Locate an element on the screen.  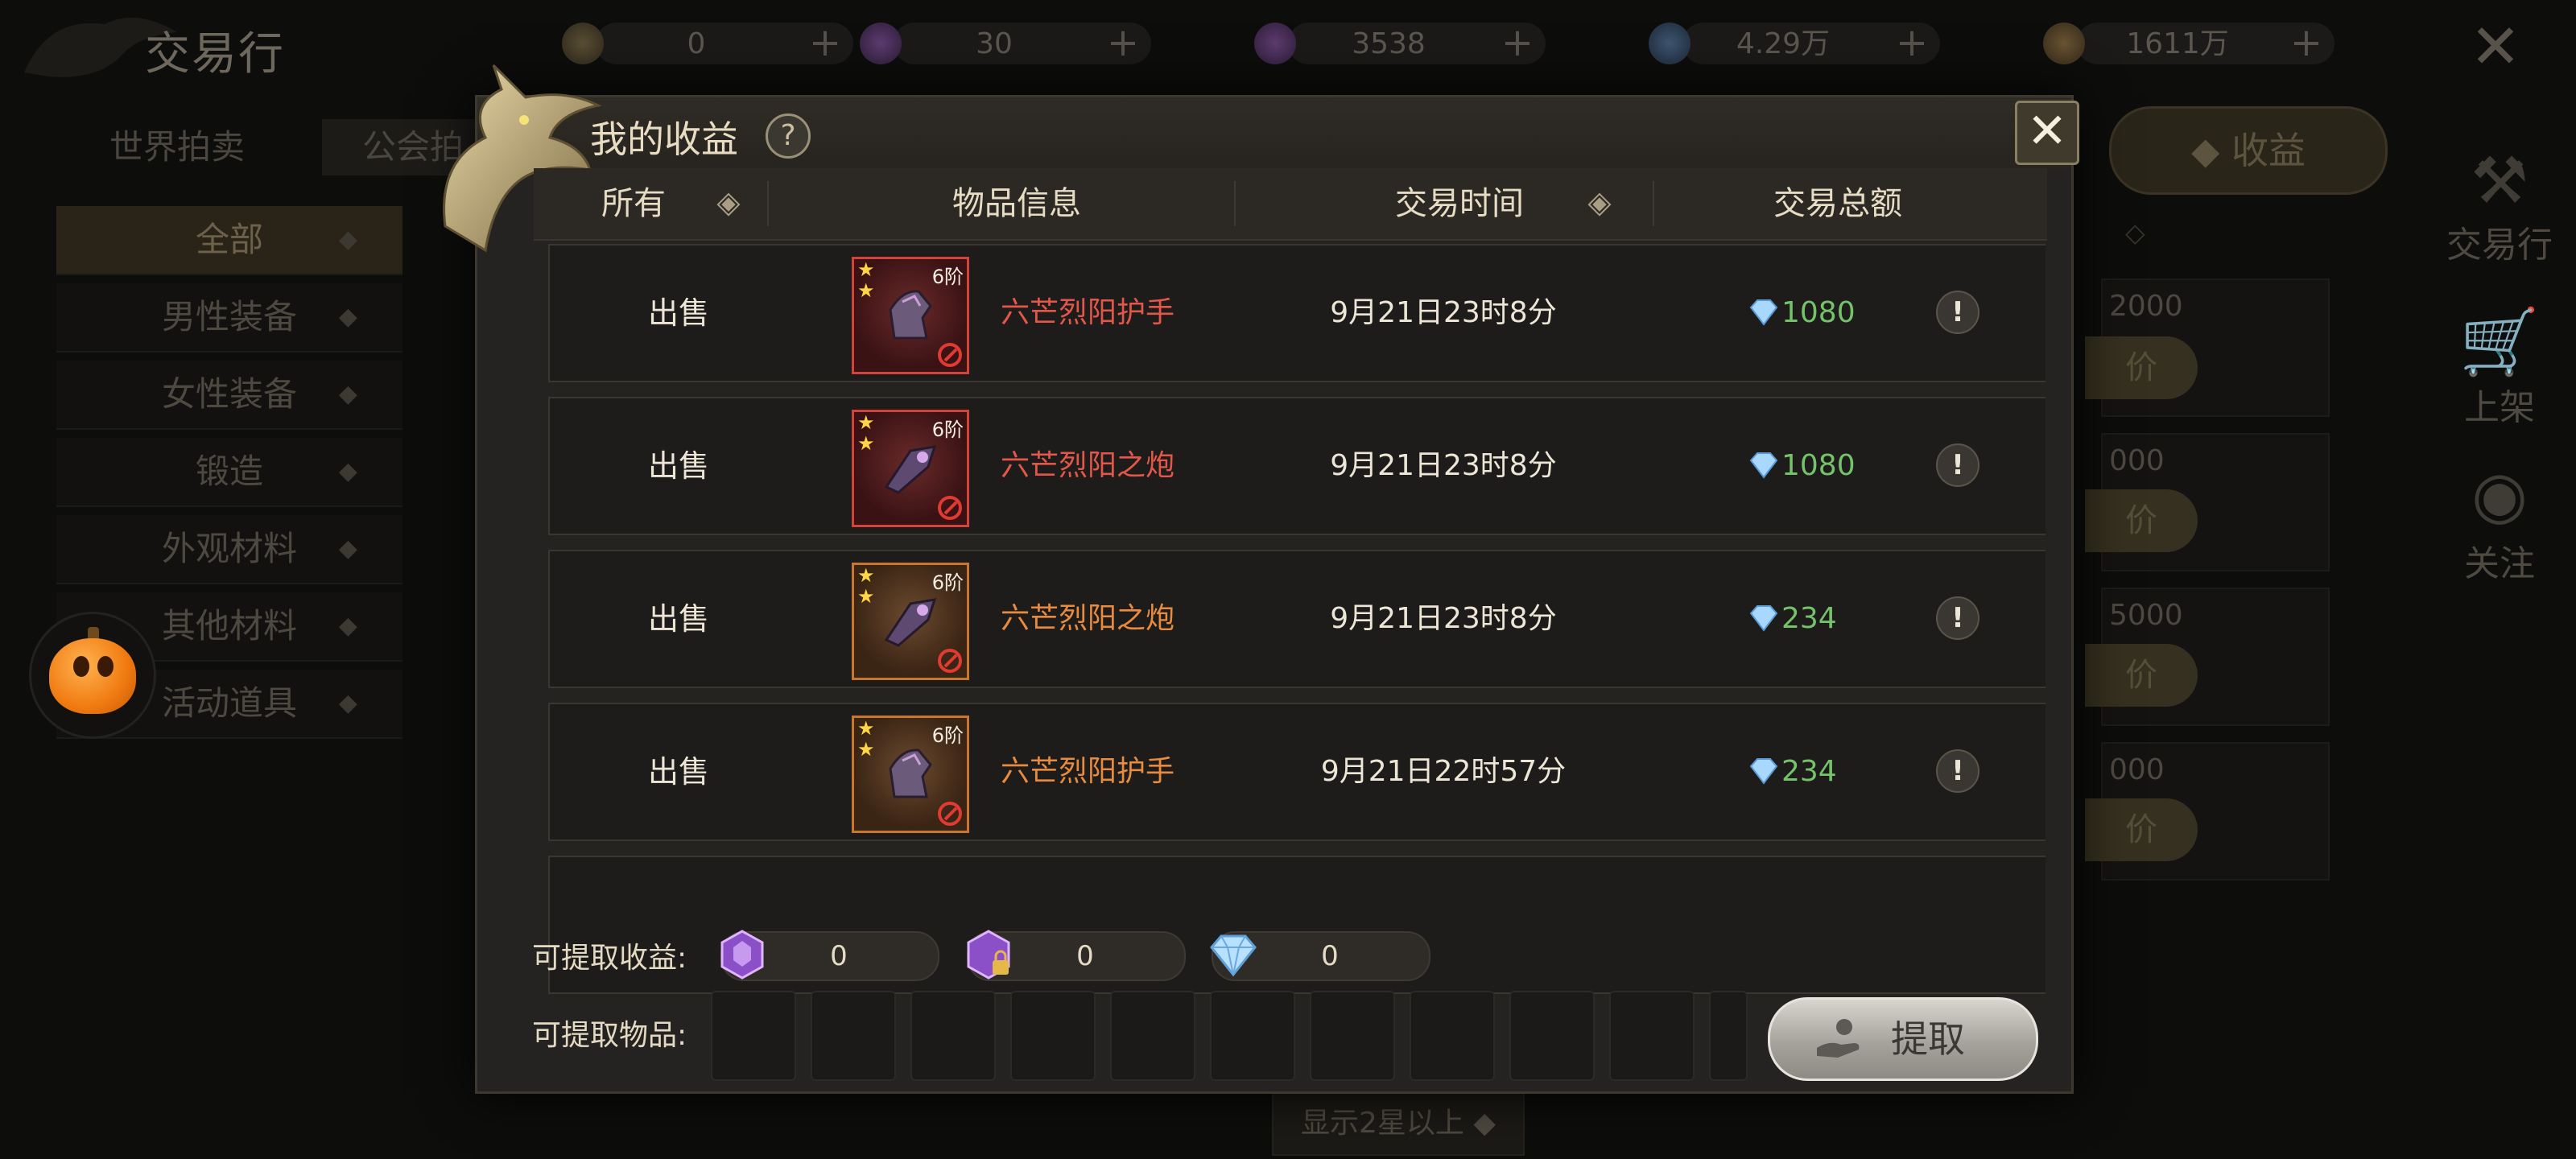
type-dropdown-icon: ◈ is located at coordinates (728, 202).